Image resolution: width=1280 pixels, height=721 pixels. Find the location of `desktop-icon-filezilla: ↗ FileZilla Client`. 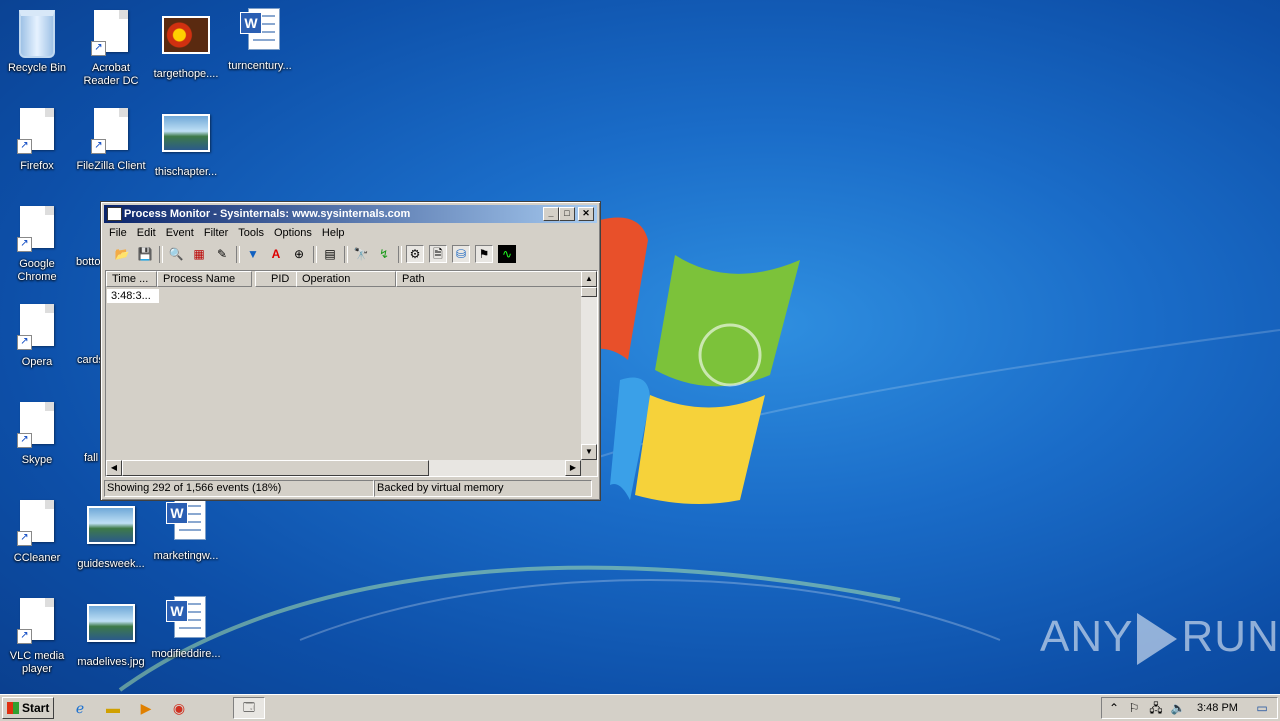

desktop-icon-filezilla: ↗ FileZilla Client is located at coordinates (111, 139).